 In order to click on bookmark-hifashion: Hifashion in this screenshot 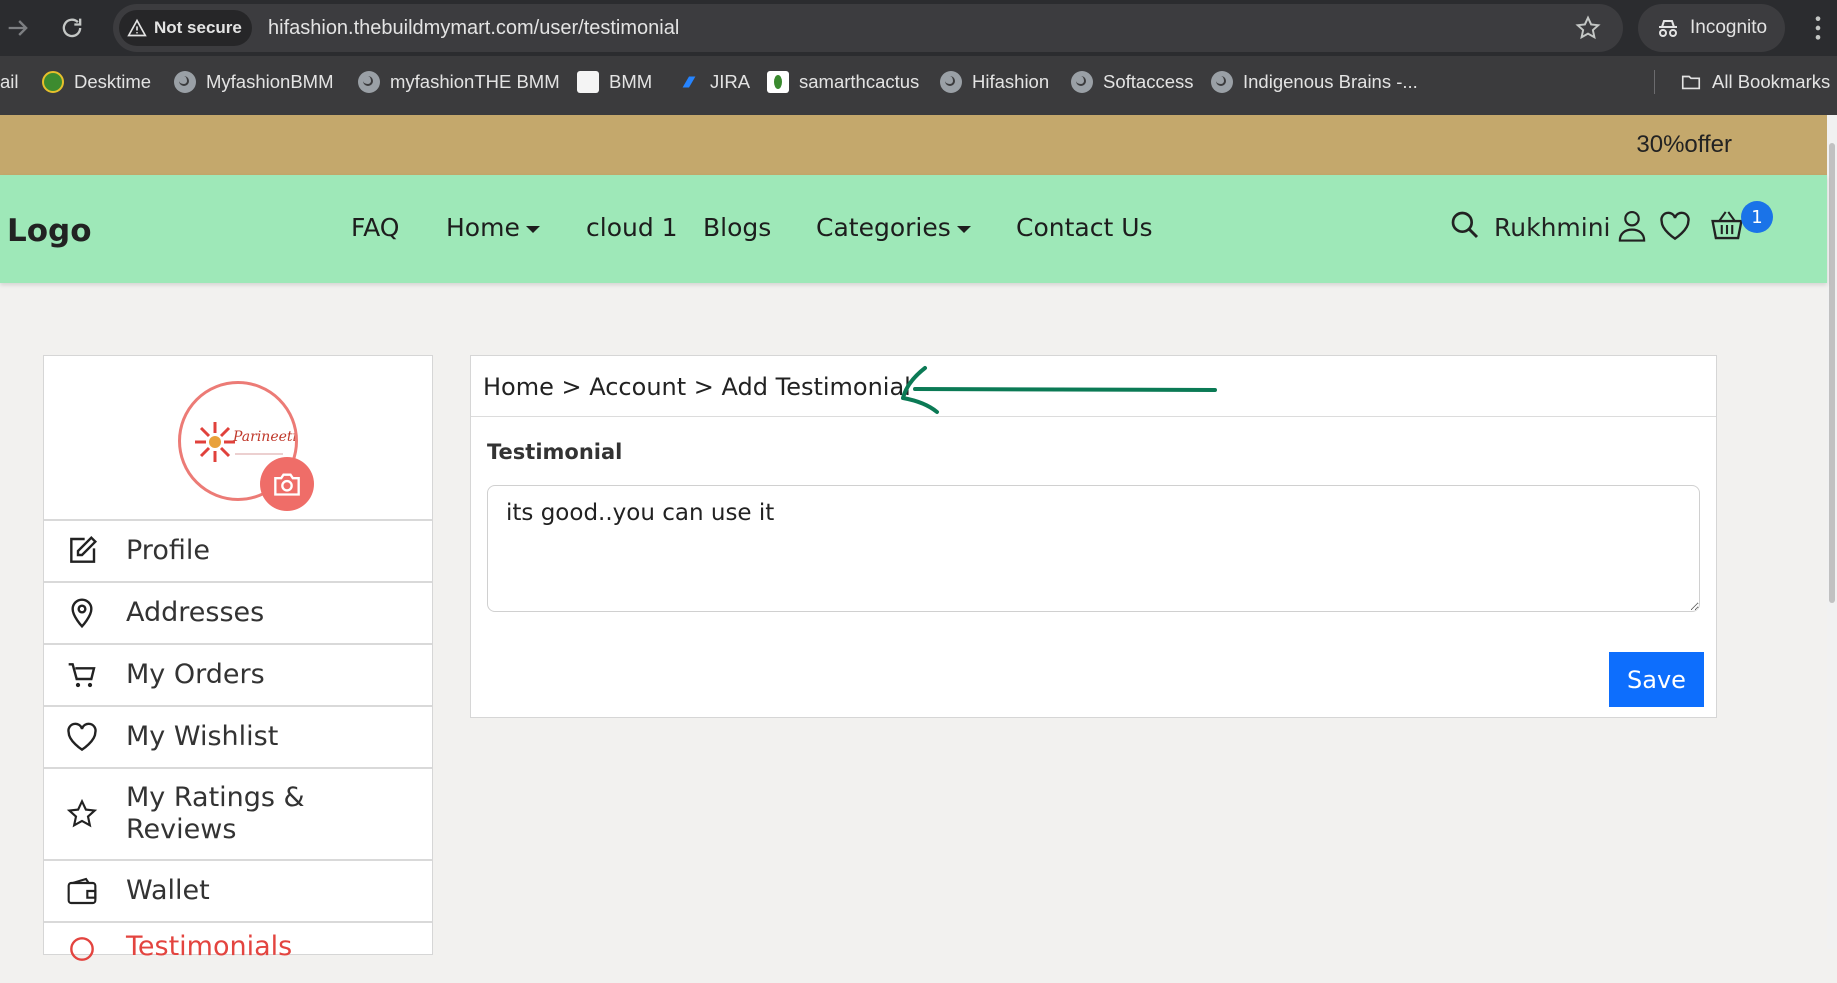, I will do `click(994, 82)`.